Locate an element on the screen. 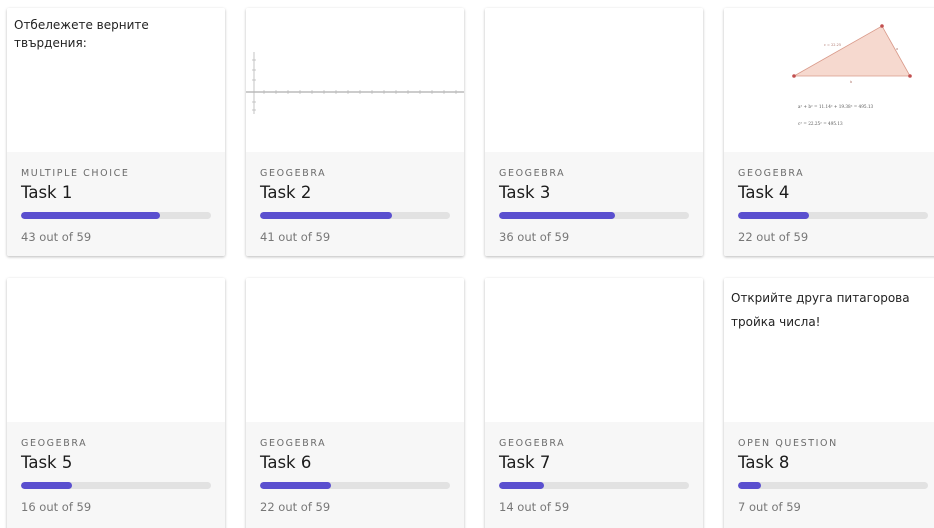 The image size is (934, 528). task-title: Task 4 is located at coordinates (764, 192).